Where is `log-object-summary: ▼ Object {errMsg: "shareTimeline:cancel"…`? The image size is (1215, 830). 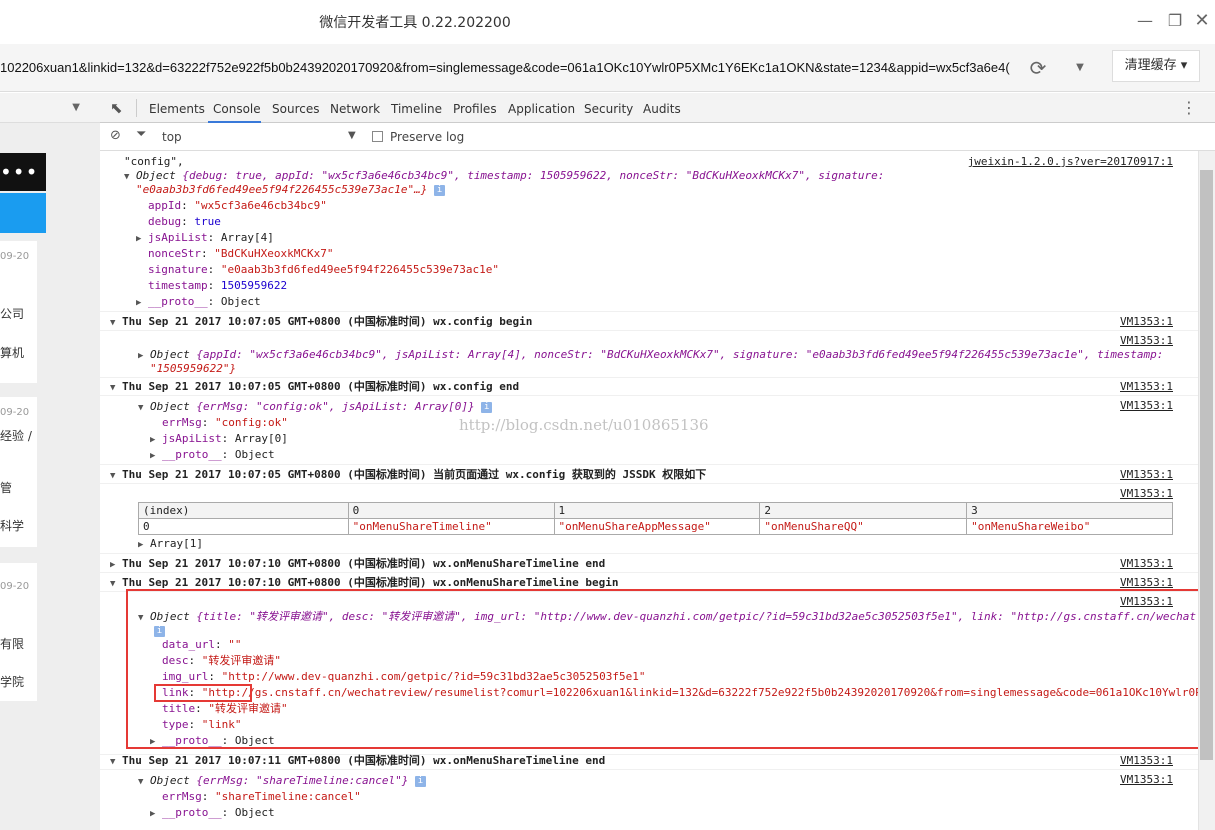 log-object-summary: ▼ Object {errMsg: "shareTimeline:cancel"… is located at coordinates (668, 781).